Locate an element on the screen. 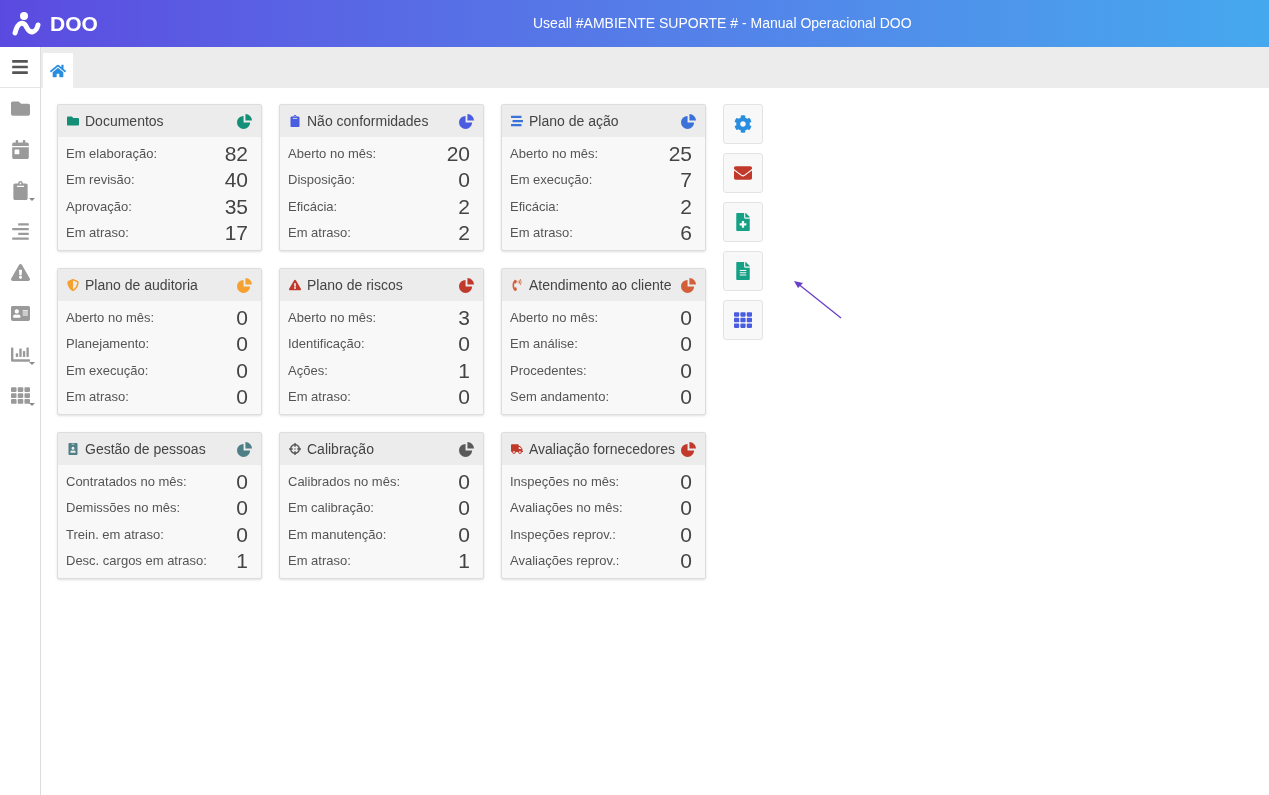 This screenshot has height=795, width=1269. settings-button is located at coordinates (743, 124).